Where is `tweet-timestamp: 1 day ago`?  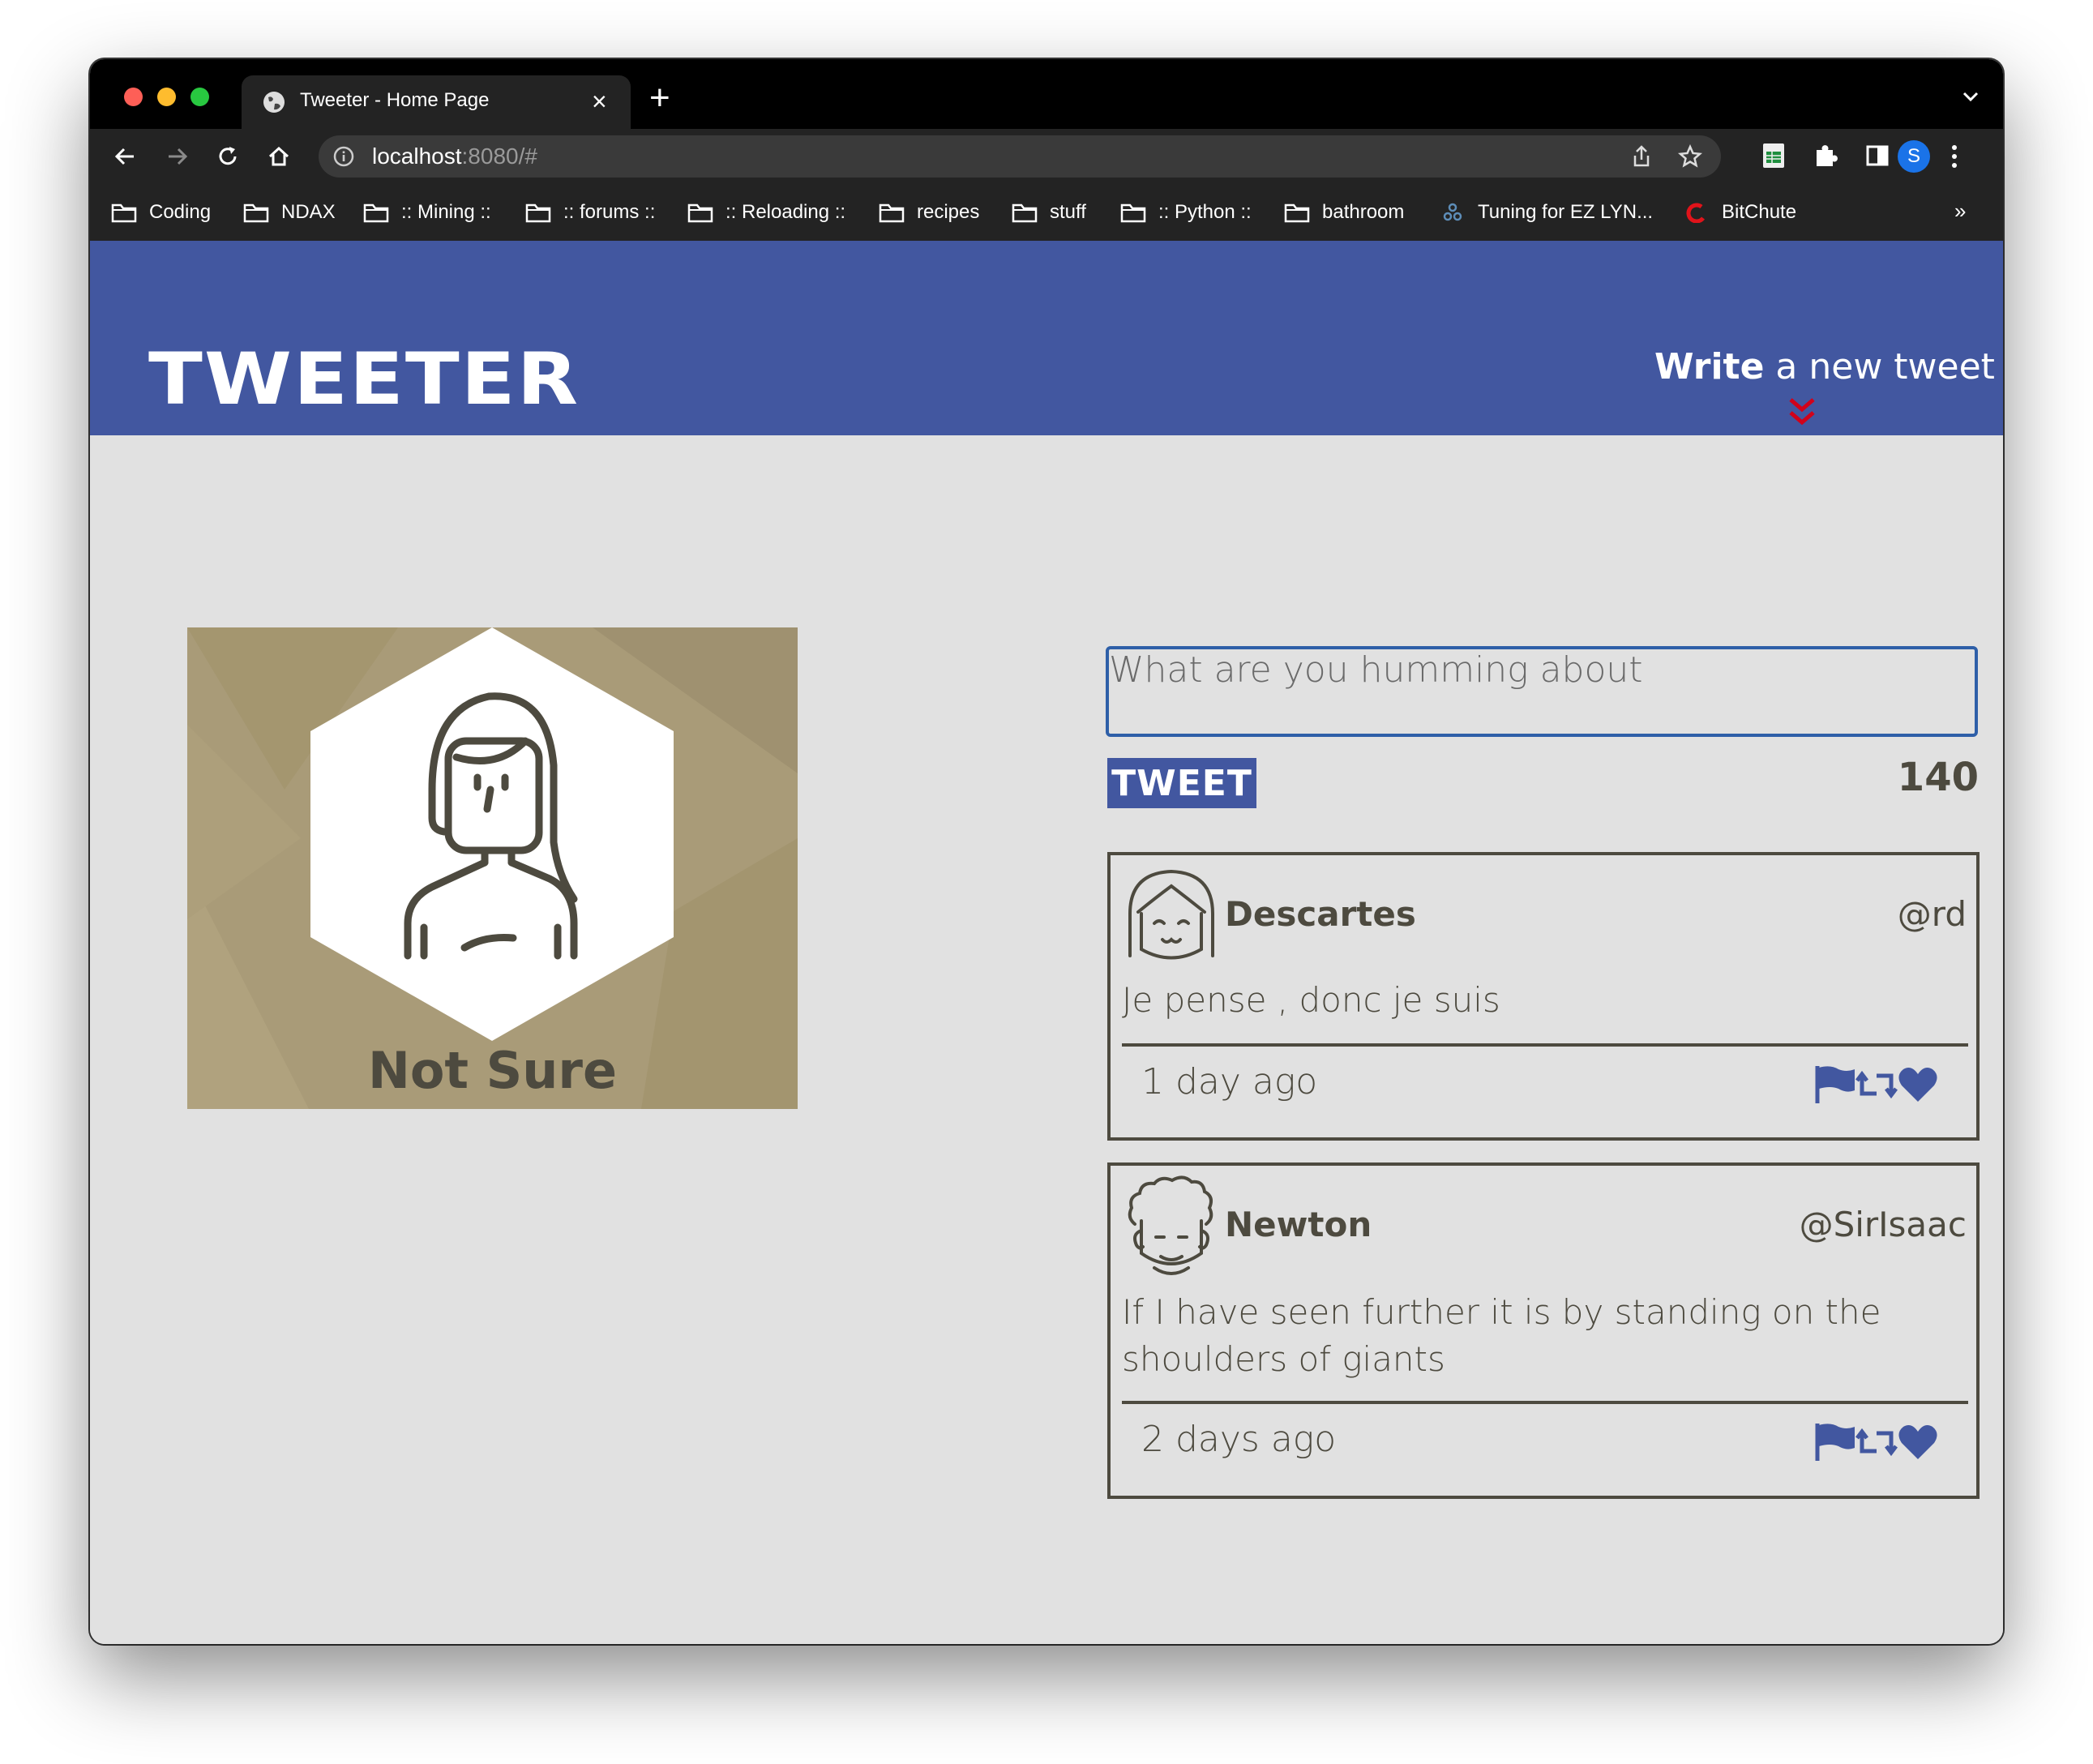
tweet-timestamp: 1 day ago is located at coordinates (1229, 1081).